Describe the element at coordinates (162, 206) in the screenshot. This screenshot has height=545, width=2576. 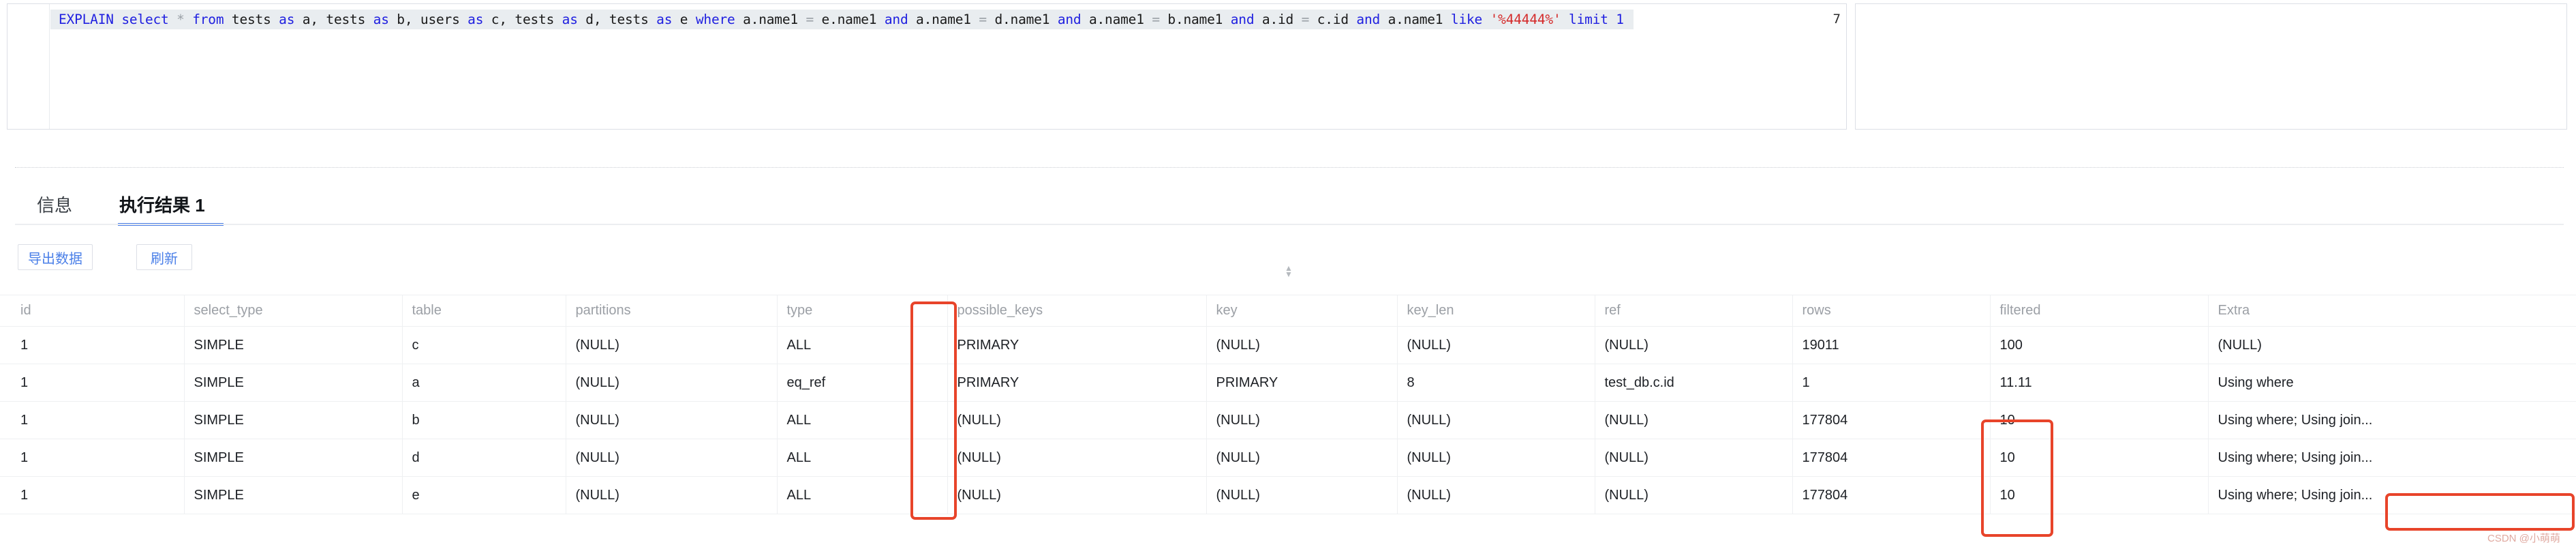
I see `tab-execution-result: 执行结果 1` at that location.